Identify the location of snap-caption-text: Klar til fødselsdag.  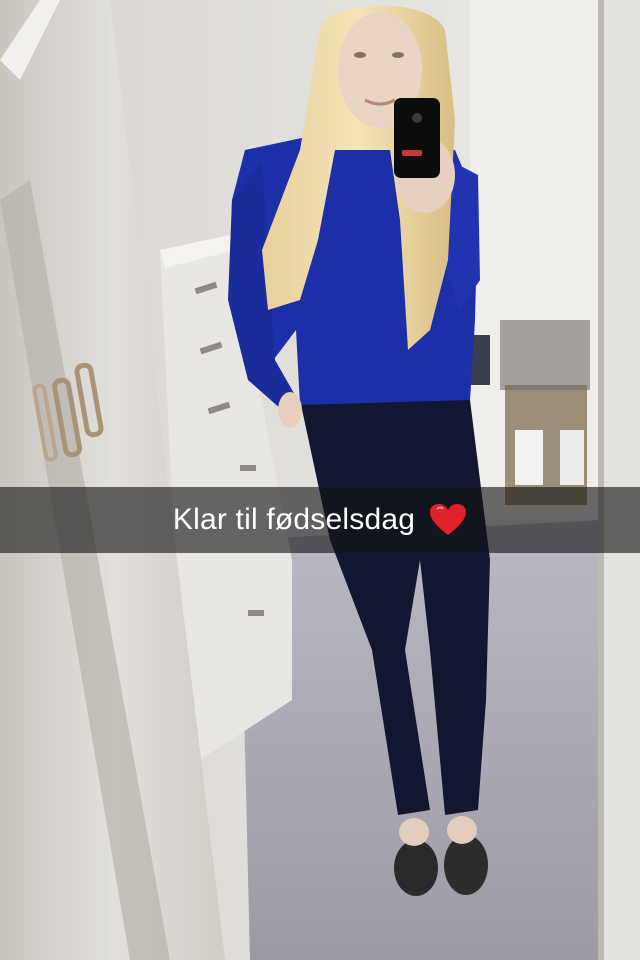
(294, 519).